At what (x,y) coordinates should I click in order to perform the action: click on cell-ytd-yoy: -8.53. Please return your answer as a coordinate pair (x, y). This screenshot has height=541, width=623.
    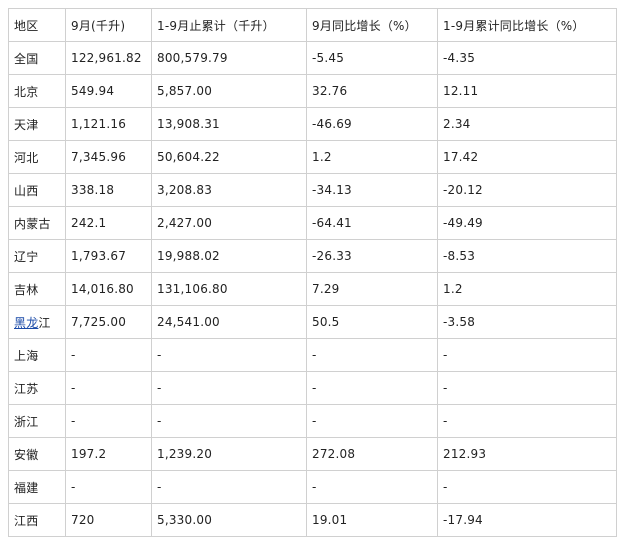
    Looking at the image, I should click on (527, 256).